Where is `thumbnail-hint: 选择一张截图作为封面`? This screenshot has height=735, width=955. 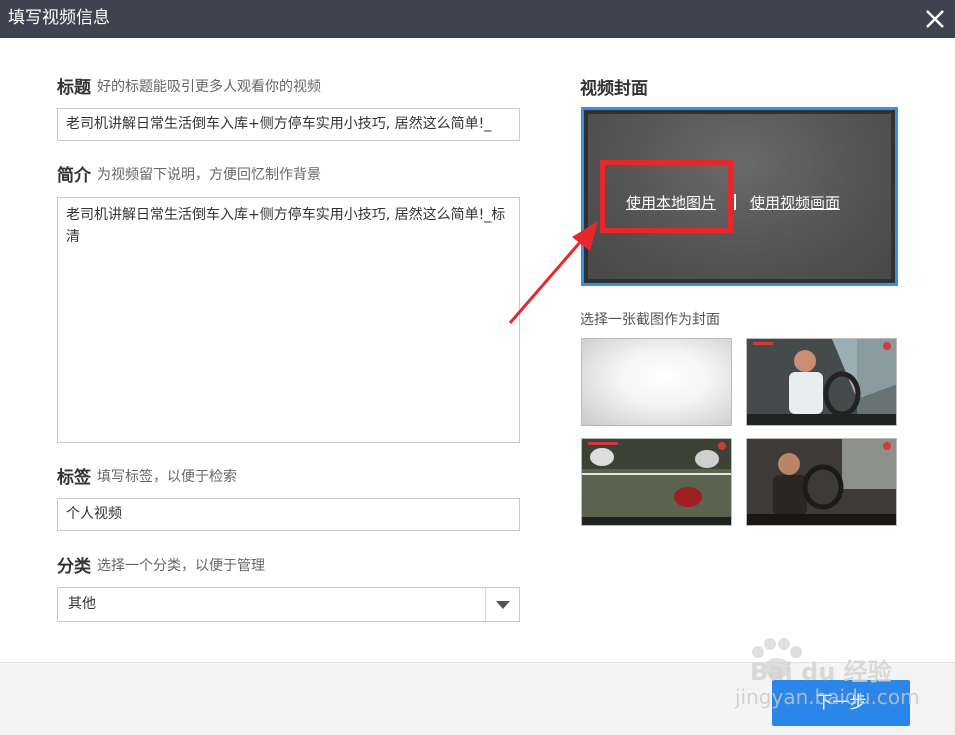
thumbnail-hint: 选择一张截图作为封面 is located at coordinates (650, 320).